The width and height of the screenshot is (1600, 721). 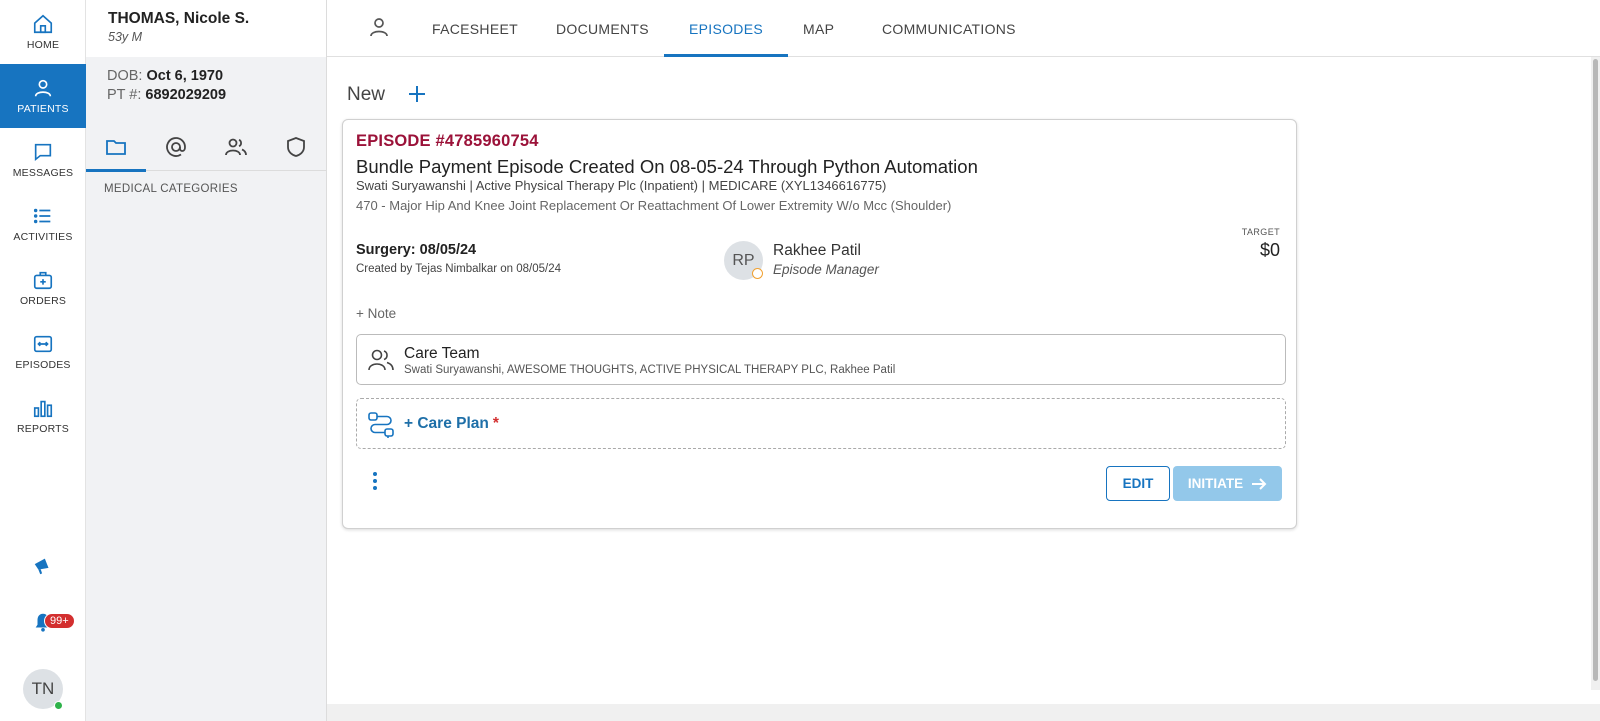 What do you see at coordinates (1138, 483) in the screenshot?
I see `edit-button: EDIT` at bounding box center [1138, 483].